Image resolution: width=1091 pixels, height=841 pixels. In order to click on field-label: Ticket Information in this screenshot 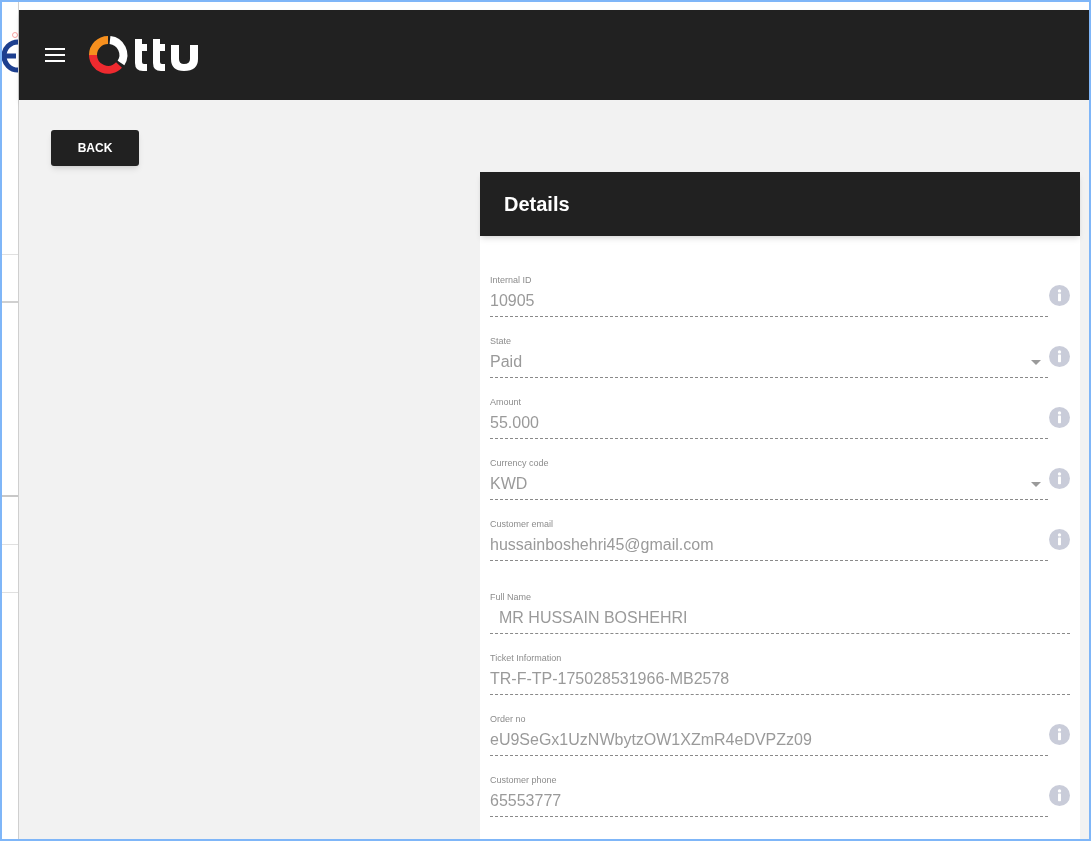, I will do `click(526, 658)`.